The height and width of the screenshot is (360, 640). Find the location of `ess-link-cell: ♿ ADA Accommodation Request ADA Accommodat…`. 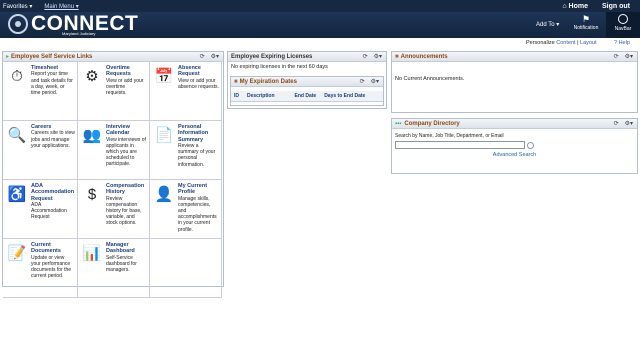

ess-link-cell: ♿ ADA Accommodation Request ADA Accommodat… is located at coordinates (40, 209).